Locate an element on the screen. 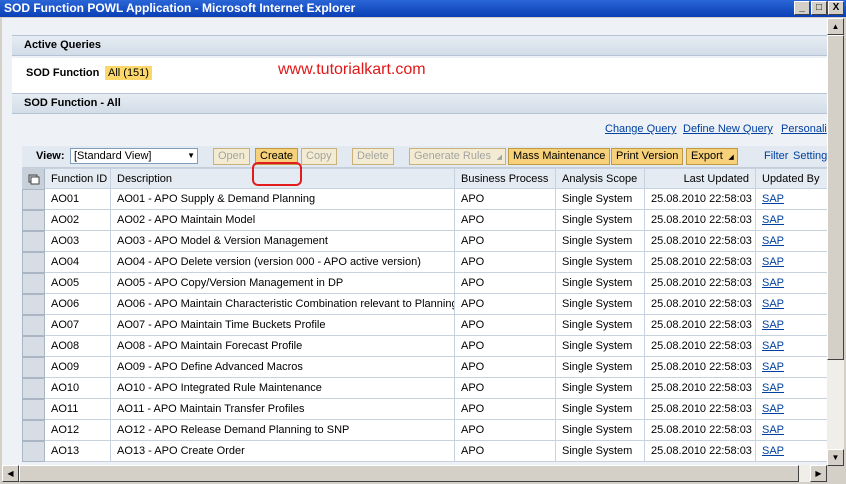 The height and width of the screenshot is (484, 846). minimize-button: _ is located at coordinates (802, 8).